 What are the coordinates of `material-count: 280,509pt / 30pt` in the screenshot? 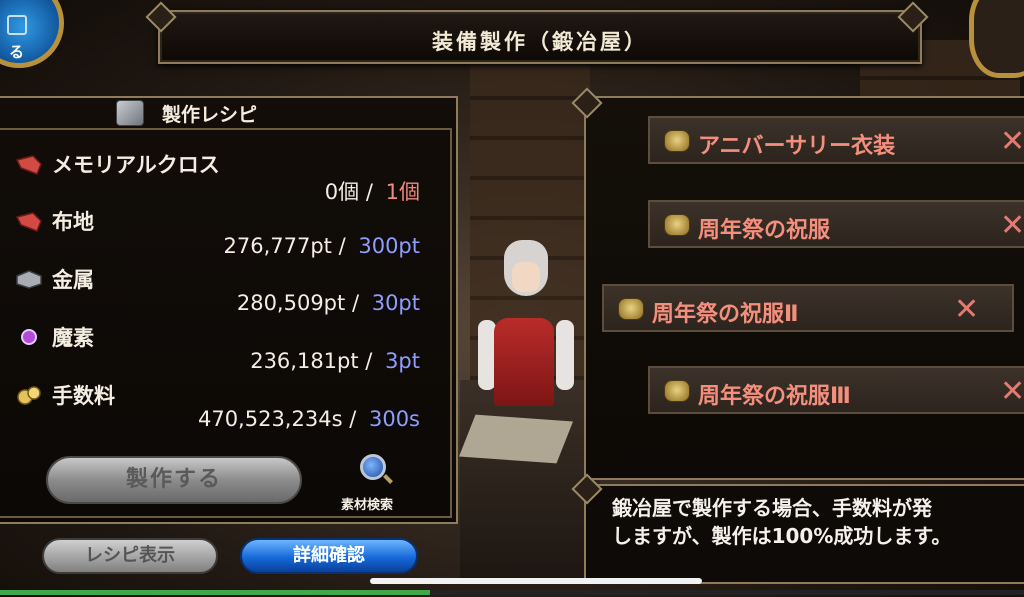 It's located at (328, 303).